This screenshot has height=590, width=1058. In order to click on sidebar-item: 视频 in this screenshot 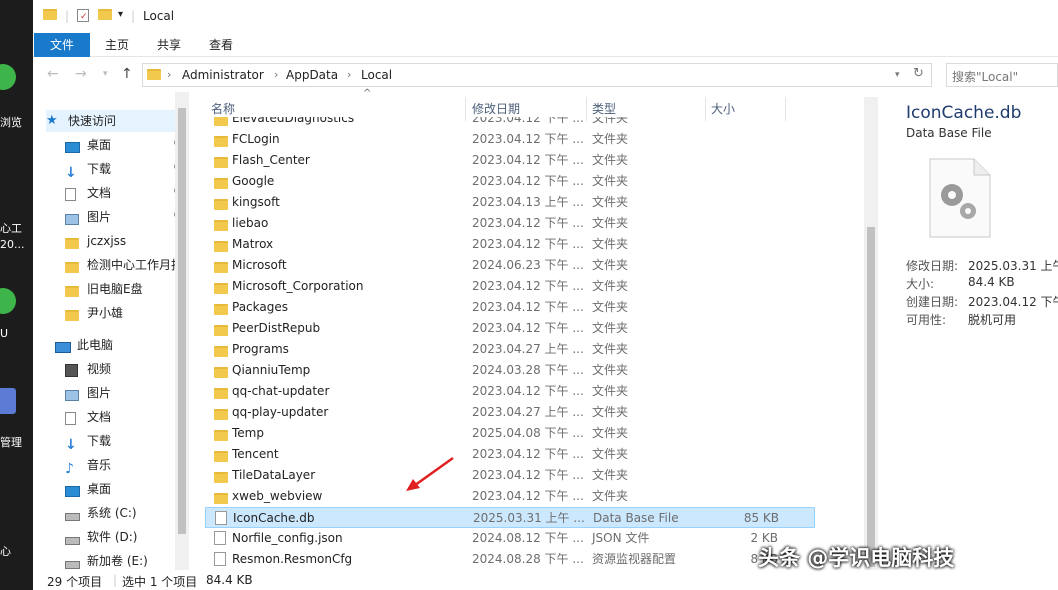, I will do `click(124, 369)`.